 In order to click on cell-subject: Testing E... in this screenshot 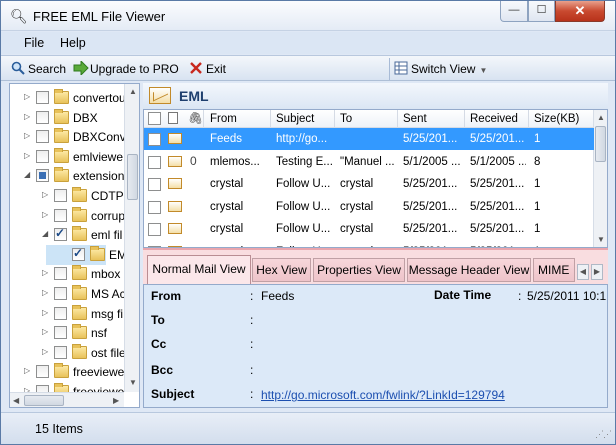, I will do `click(304, 161)`.